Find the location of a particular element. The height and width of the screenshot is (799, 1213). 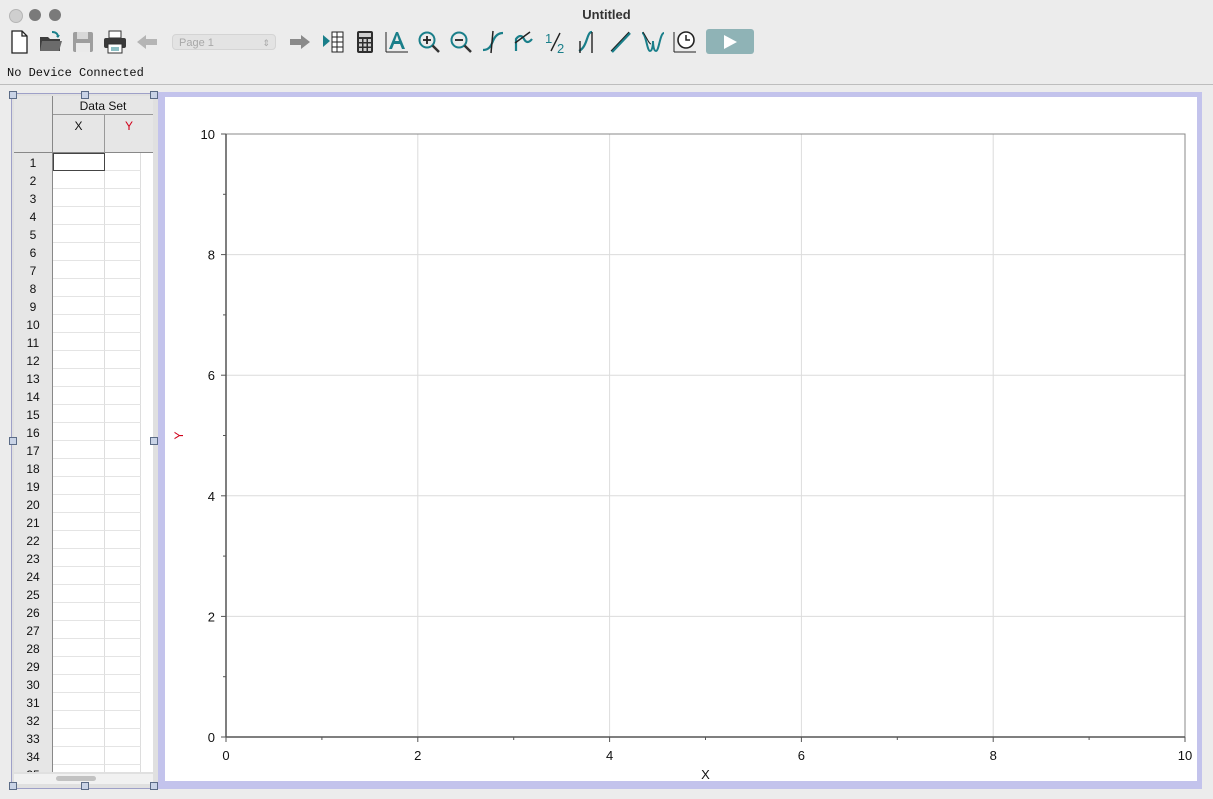

row-number: 17 is located at coordinates (33, 450).